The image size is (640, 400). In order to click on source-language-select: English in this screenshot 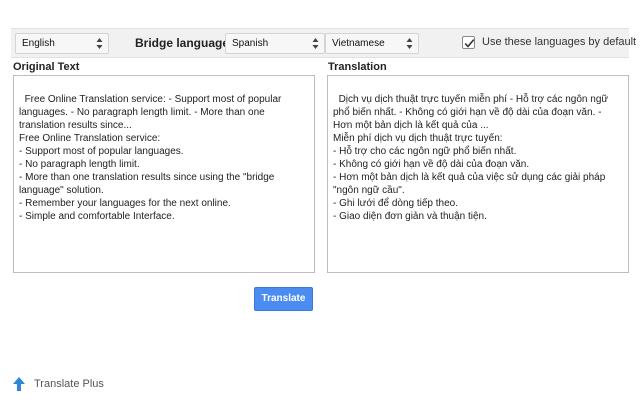, I will do `click(62, 43)`.